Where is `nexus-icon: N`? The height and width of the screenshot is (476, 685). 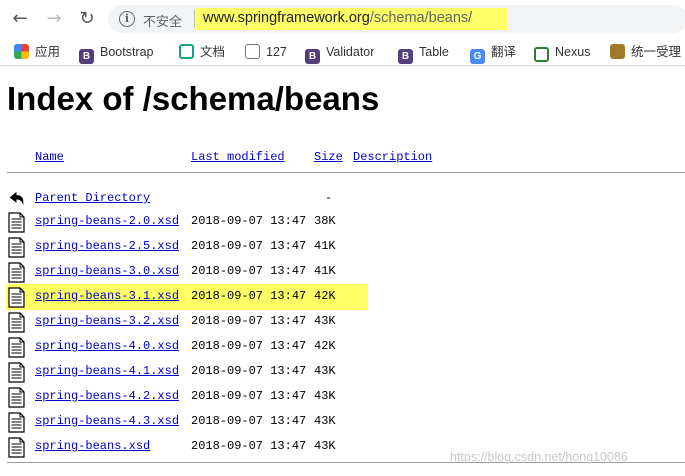
nexus-icon: N is located at coordinates (541, 54).